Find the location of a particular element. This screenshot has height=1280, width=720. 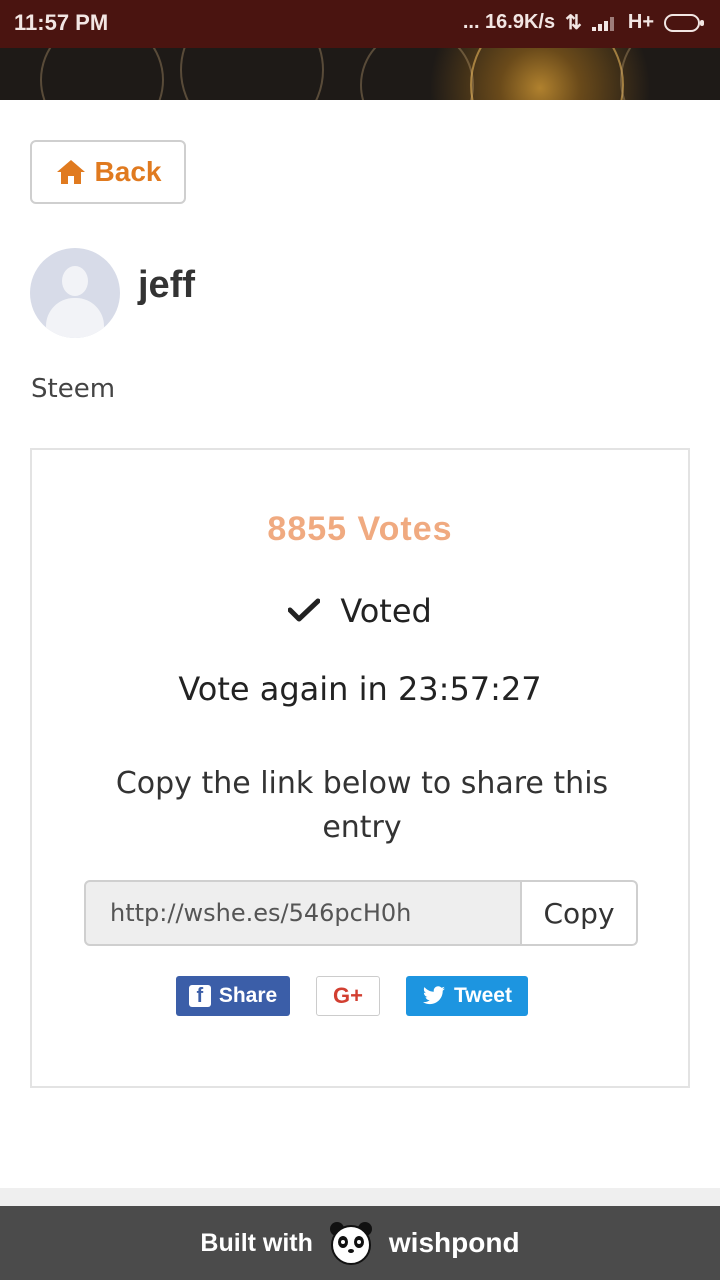

twitter-bird-icon is located at coordinates (434, 995).